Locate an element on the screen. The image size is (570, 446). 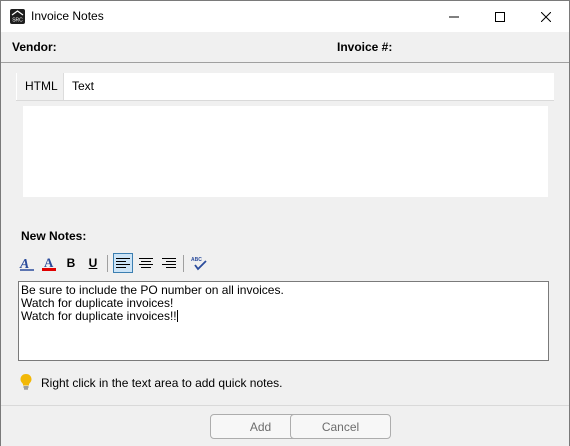
vendor-label: Vendor: is located at coordinates (34, 47).